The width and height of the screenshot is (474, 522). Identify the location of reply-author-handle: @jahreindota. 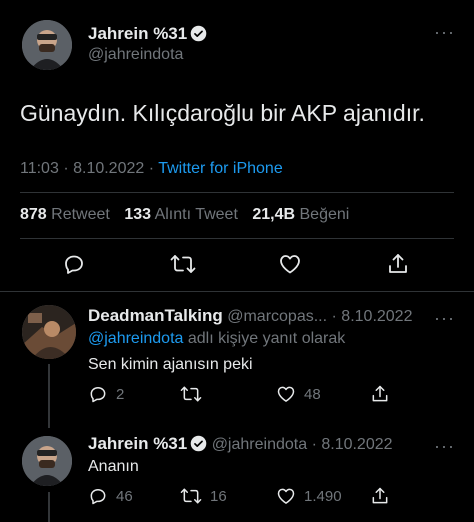
(259, 444).